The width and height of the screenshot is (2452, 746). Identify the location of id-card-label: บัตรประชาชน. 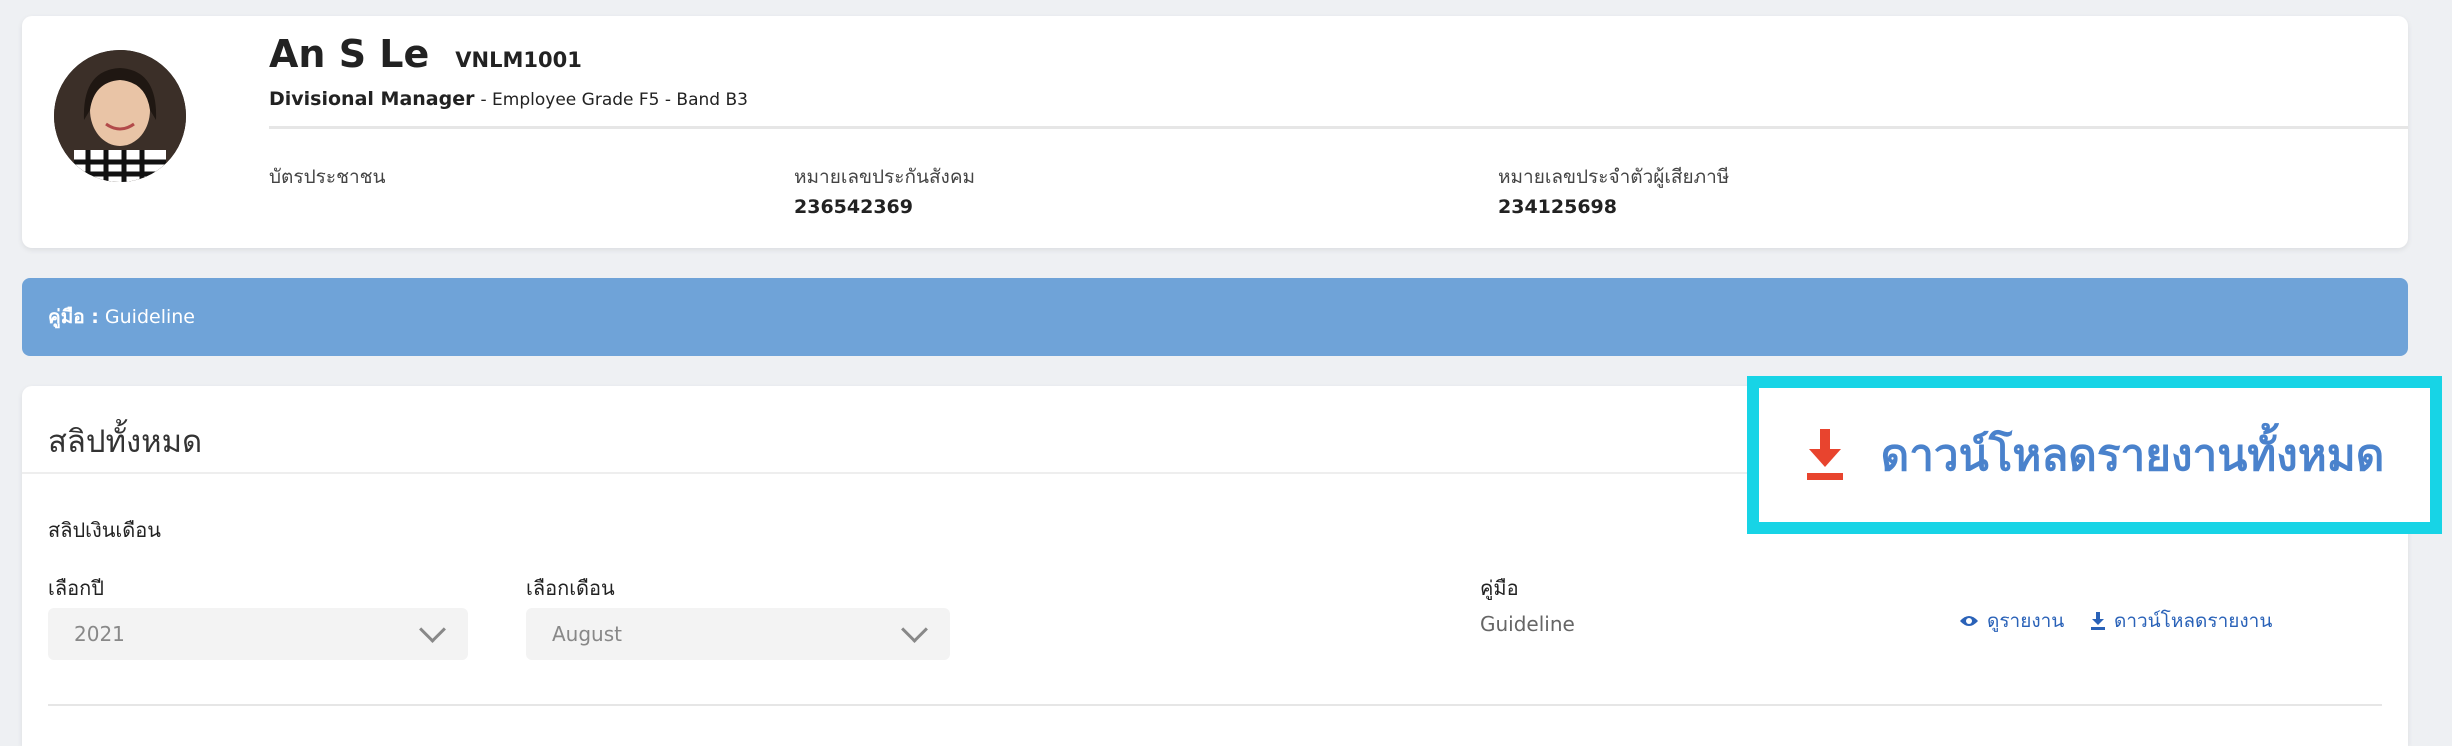
(327, 177).